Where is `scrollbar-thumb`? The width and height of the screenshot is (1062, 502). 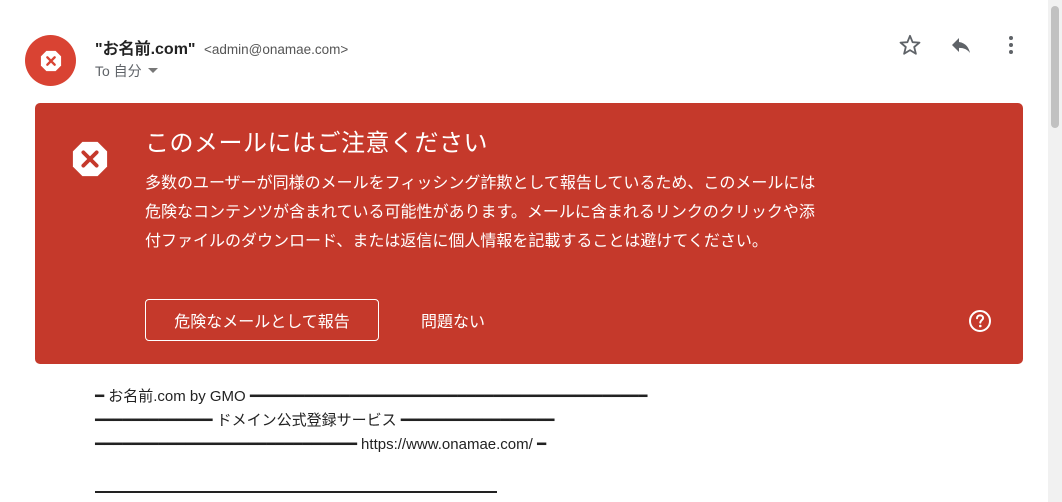
scrollbar-thumb is located at coordinates (1055, 67).